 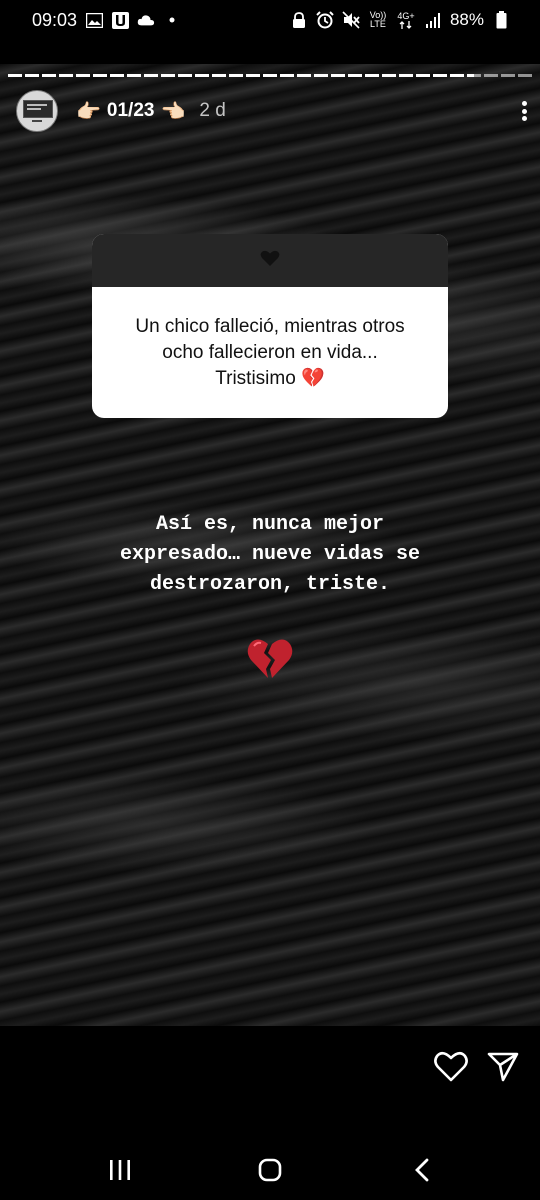 What do you see at coordinates (120, 20) in the screenshot?
I see `u-app-icon` at bounding box center [120, 20].